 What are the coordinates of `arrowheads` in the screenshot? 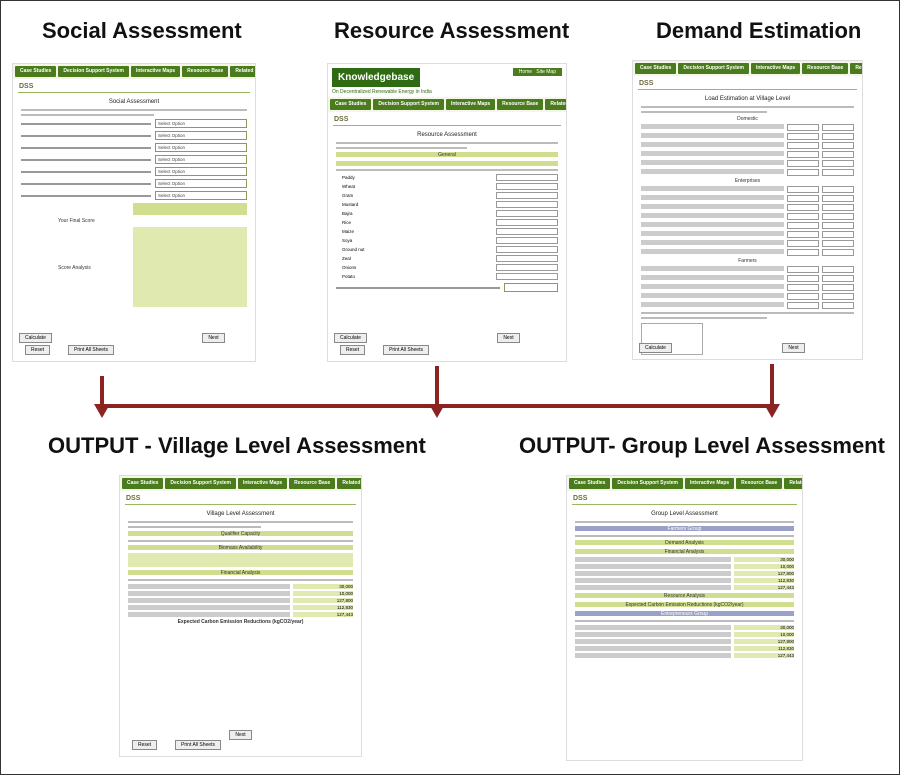 It's located at (437, 411).